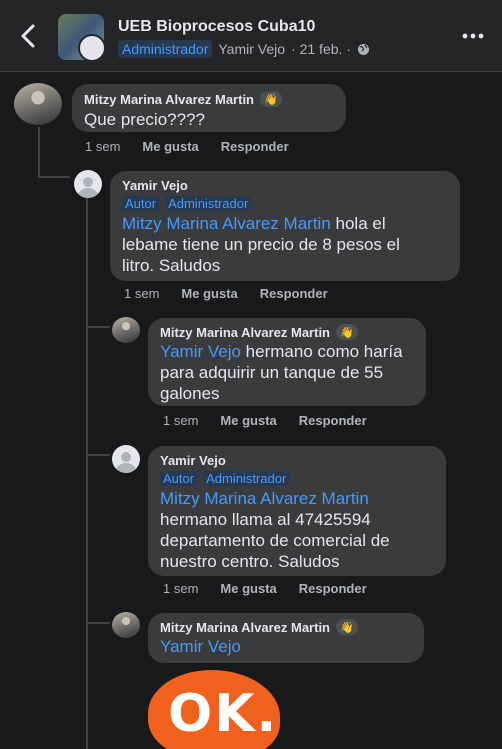  I want to click on ok-sticker: OK., so click(214, 709).